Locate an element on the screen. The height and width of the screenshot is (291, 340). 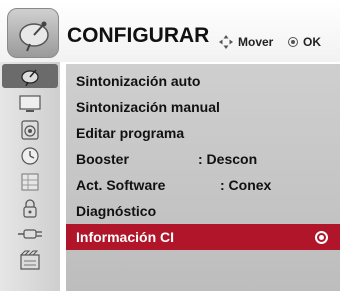
sidebar-item-audio is located at coordinates (30, 130).